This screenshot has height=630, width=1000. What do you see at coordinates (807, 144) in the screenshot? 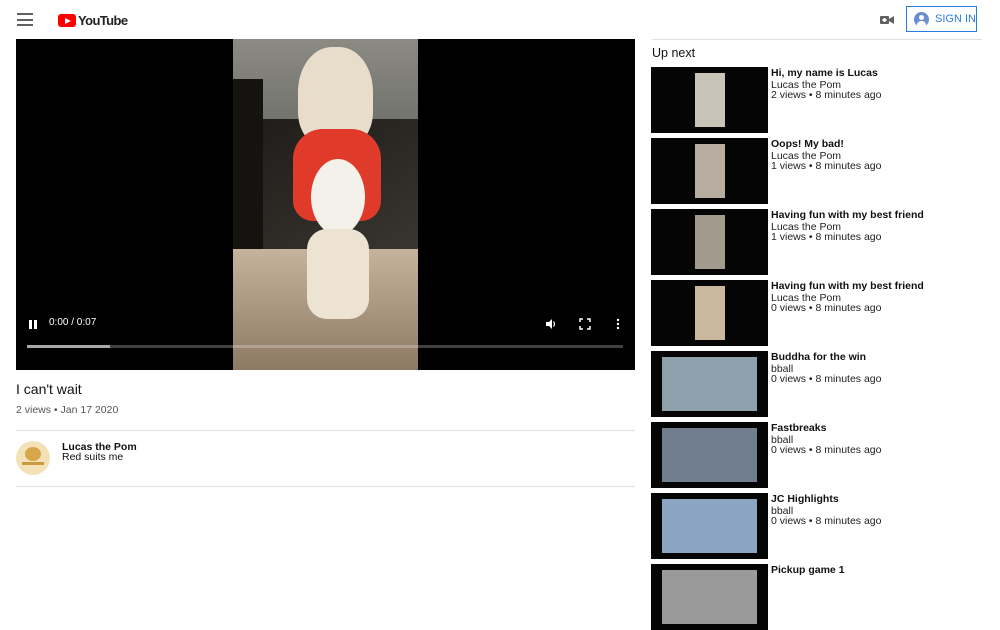
I see `up-next-title: Oops! My bad!` at bounding box center [807, 144].